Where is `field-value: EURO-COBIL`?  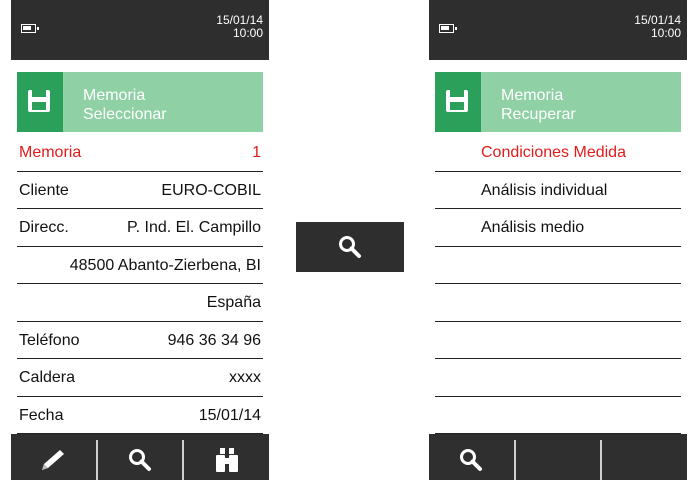 field-value: EURO-COBIL is located at coordinates (211, 190).